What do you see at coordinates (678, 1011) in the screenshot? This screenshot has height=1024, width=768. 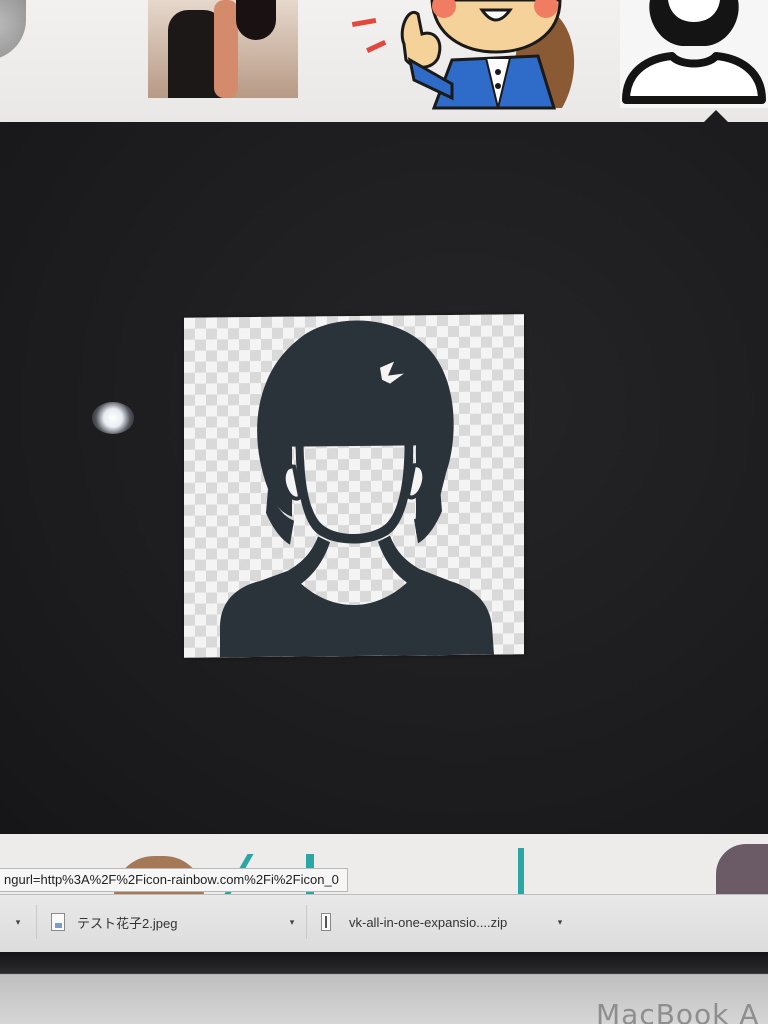 I see `laptop-brand-label: MacBook A` at bounding box center [678, 1011].